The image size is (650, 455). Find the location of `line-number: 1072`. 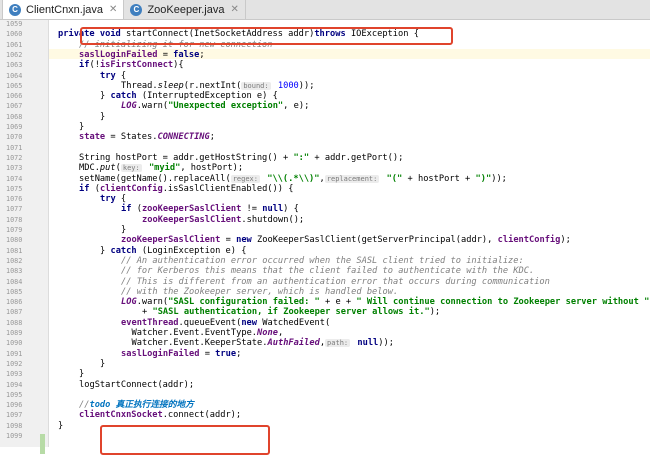

line-number: 1072 is located at coordinates (14, 157).